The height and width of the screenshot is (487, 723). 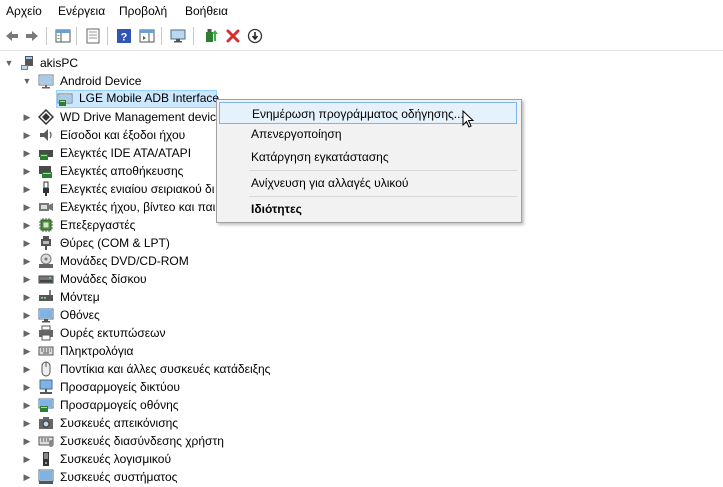 I want to click on tree-category: ▶ Συσκευές λογισμικού, so click(x=108, y=459).